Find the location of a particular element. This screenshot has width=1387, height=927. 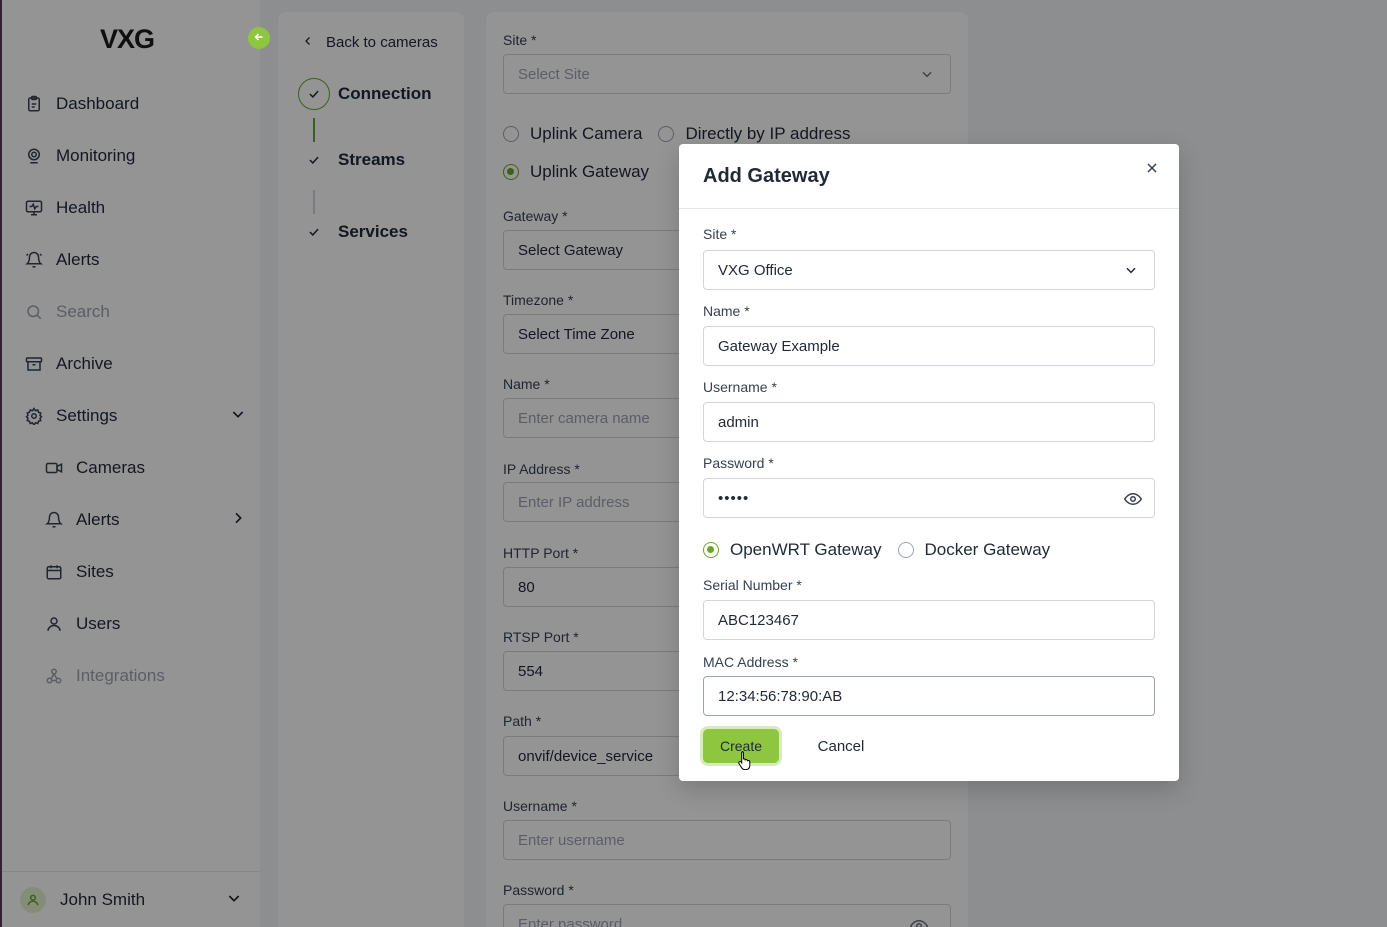

docker-label: Docker Gateway is located at coordinates (987, 549).